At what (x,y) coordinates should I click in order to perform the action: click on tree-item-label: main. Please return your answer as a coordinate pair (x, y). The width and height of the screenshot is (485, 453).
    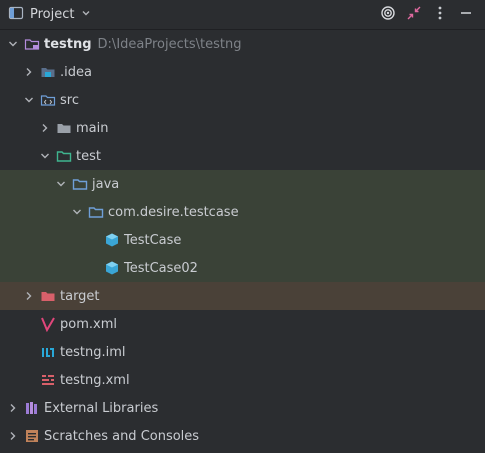
    Looking at the image, I should click on (92, 128).